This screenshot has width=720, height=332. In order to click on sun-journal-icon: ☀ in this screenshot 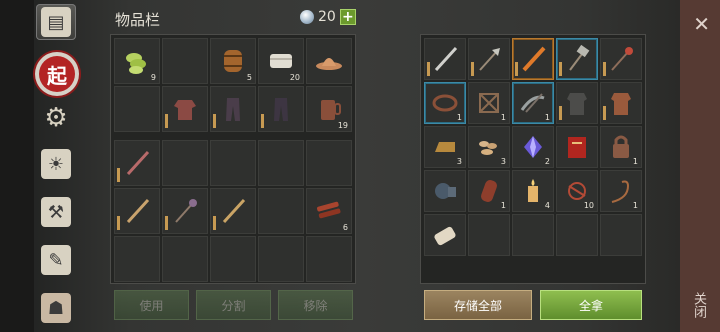, I will do `click(56, 164)`.